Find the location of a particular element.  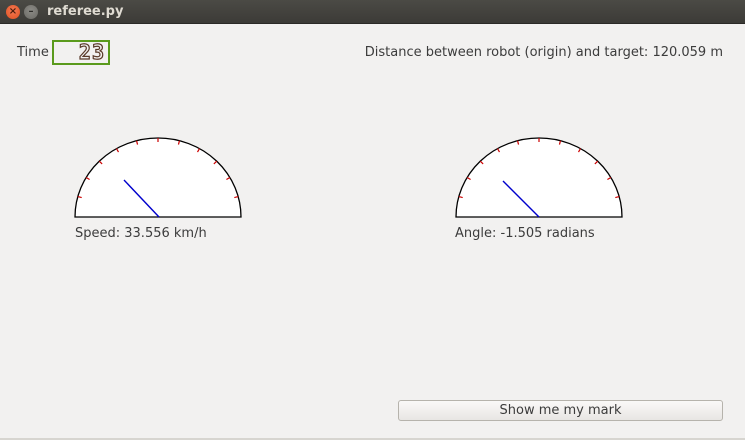

time-value: 23 is located at coordinates (91, 52).